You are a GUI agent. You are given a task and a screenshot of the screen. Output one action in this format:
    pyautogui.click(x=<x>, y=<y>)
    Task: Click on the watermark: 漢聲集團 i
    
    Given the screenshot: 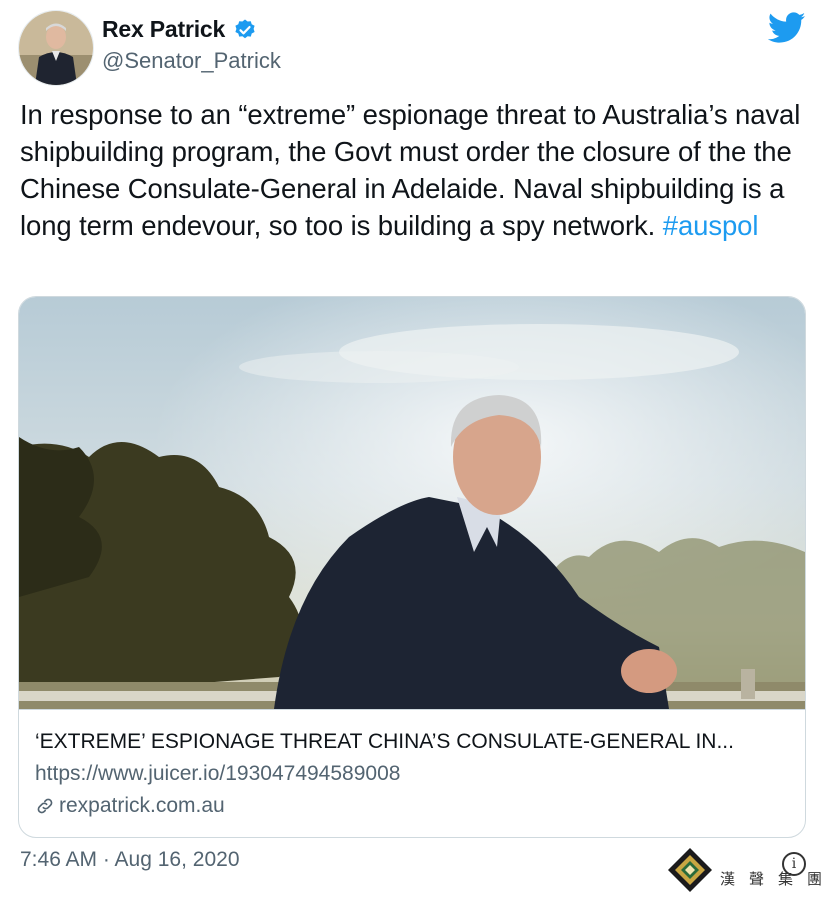 What is the action you would take?
    pyautogui.click(x=747, y=871)
    